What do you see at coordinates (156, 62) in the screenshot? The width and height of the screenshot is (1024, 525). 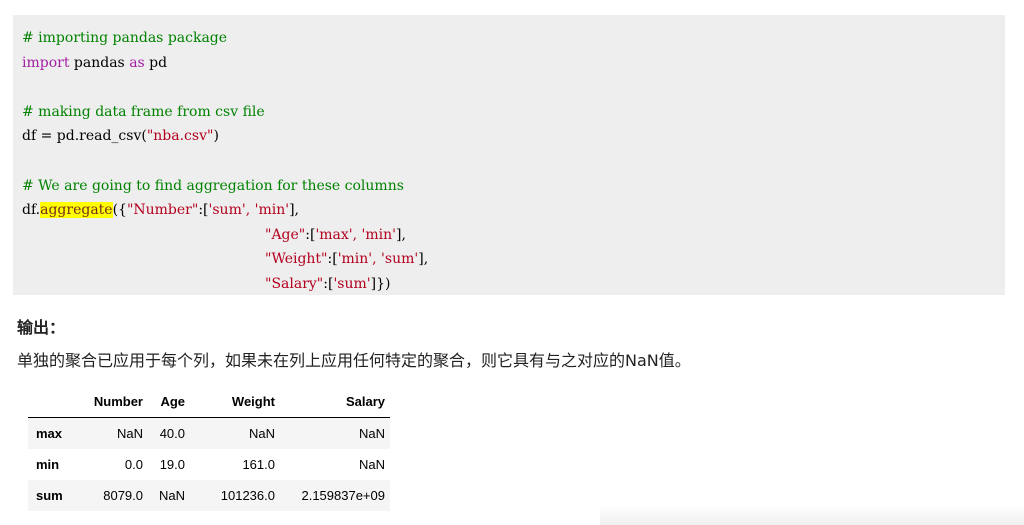 I see `code-alias: pd` at bounding box center [156, 62].